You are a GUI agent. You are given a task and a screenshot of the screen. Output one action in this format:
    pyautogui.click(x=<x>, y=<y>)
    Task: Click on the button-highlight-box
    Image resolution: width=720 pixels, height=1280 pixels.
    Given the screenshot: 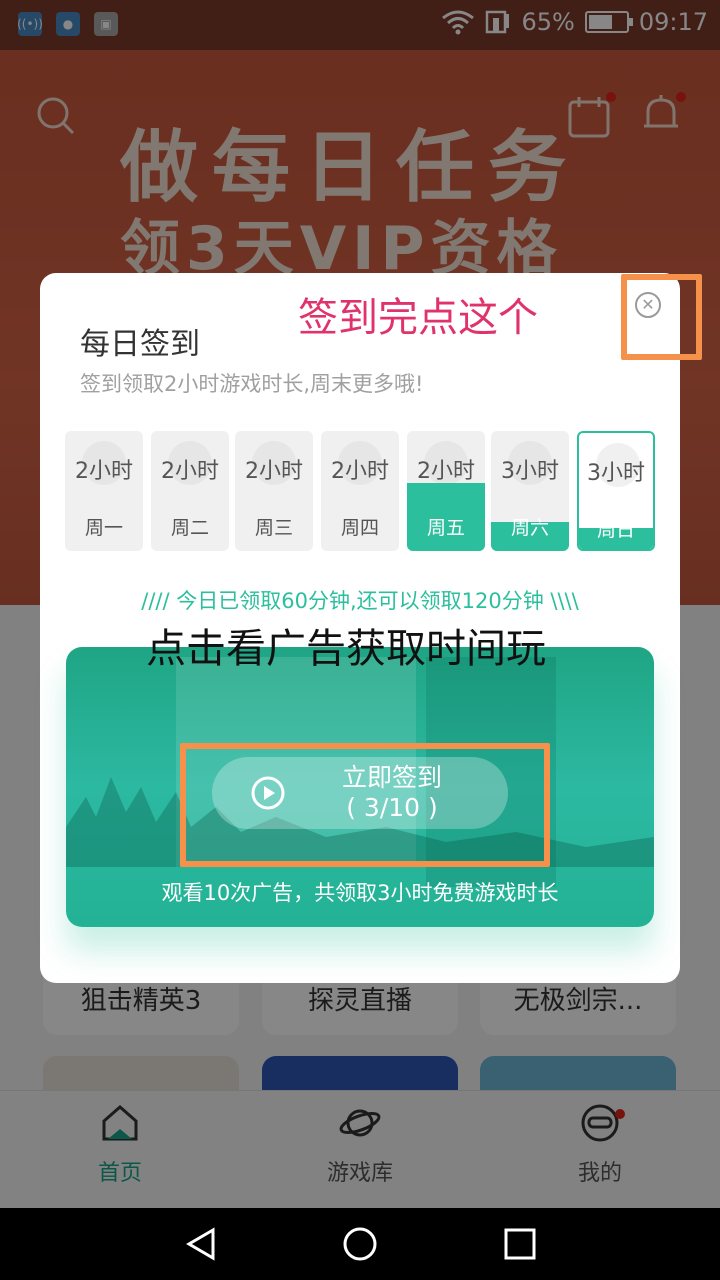 What is the action you would take?
    pyautogui.click(x=365, y=805)
    